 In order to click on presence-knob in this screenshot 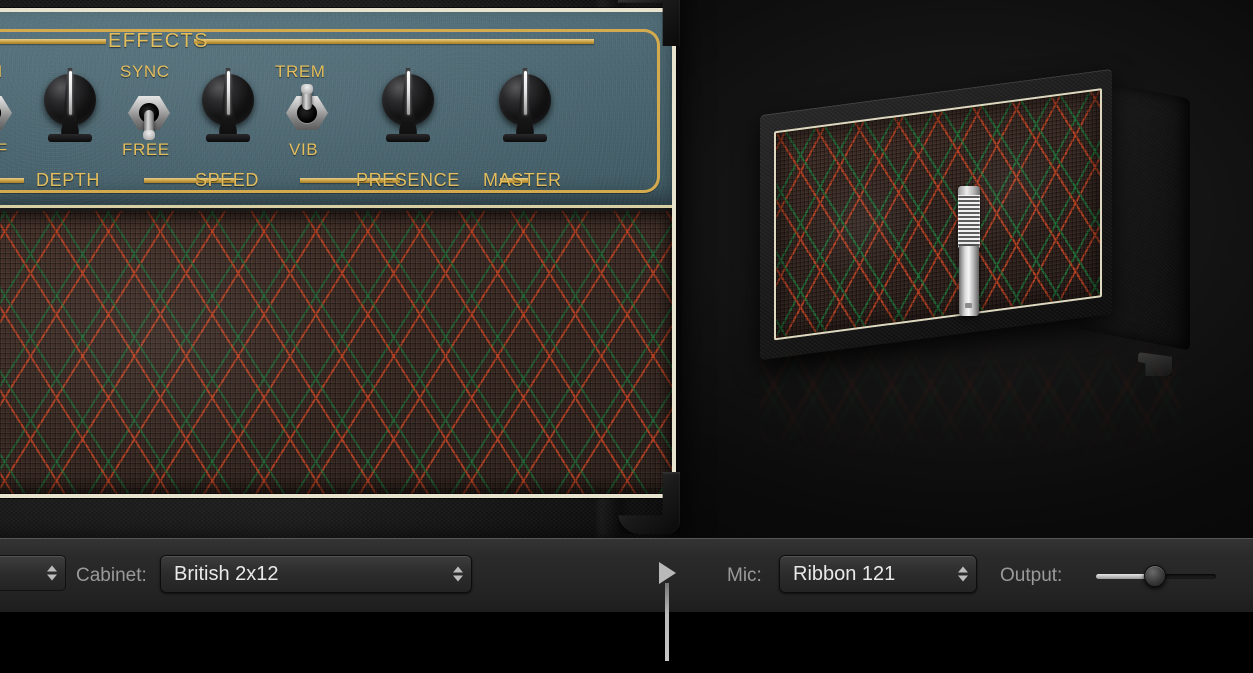, I will do `click(408, 105)`.